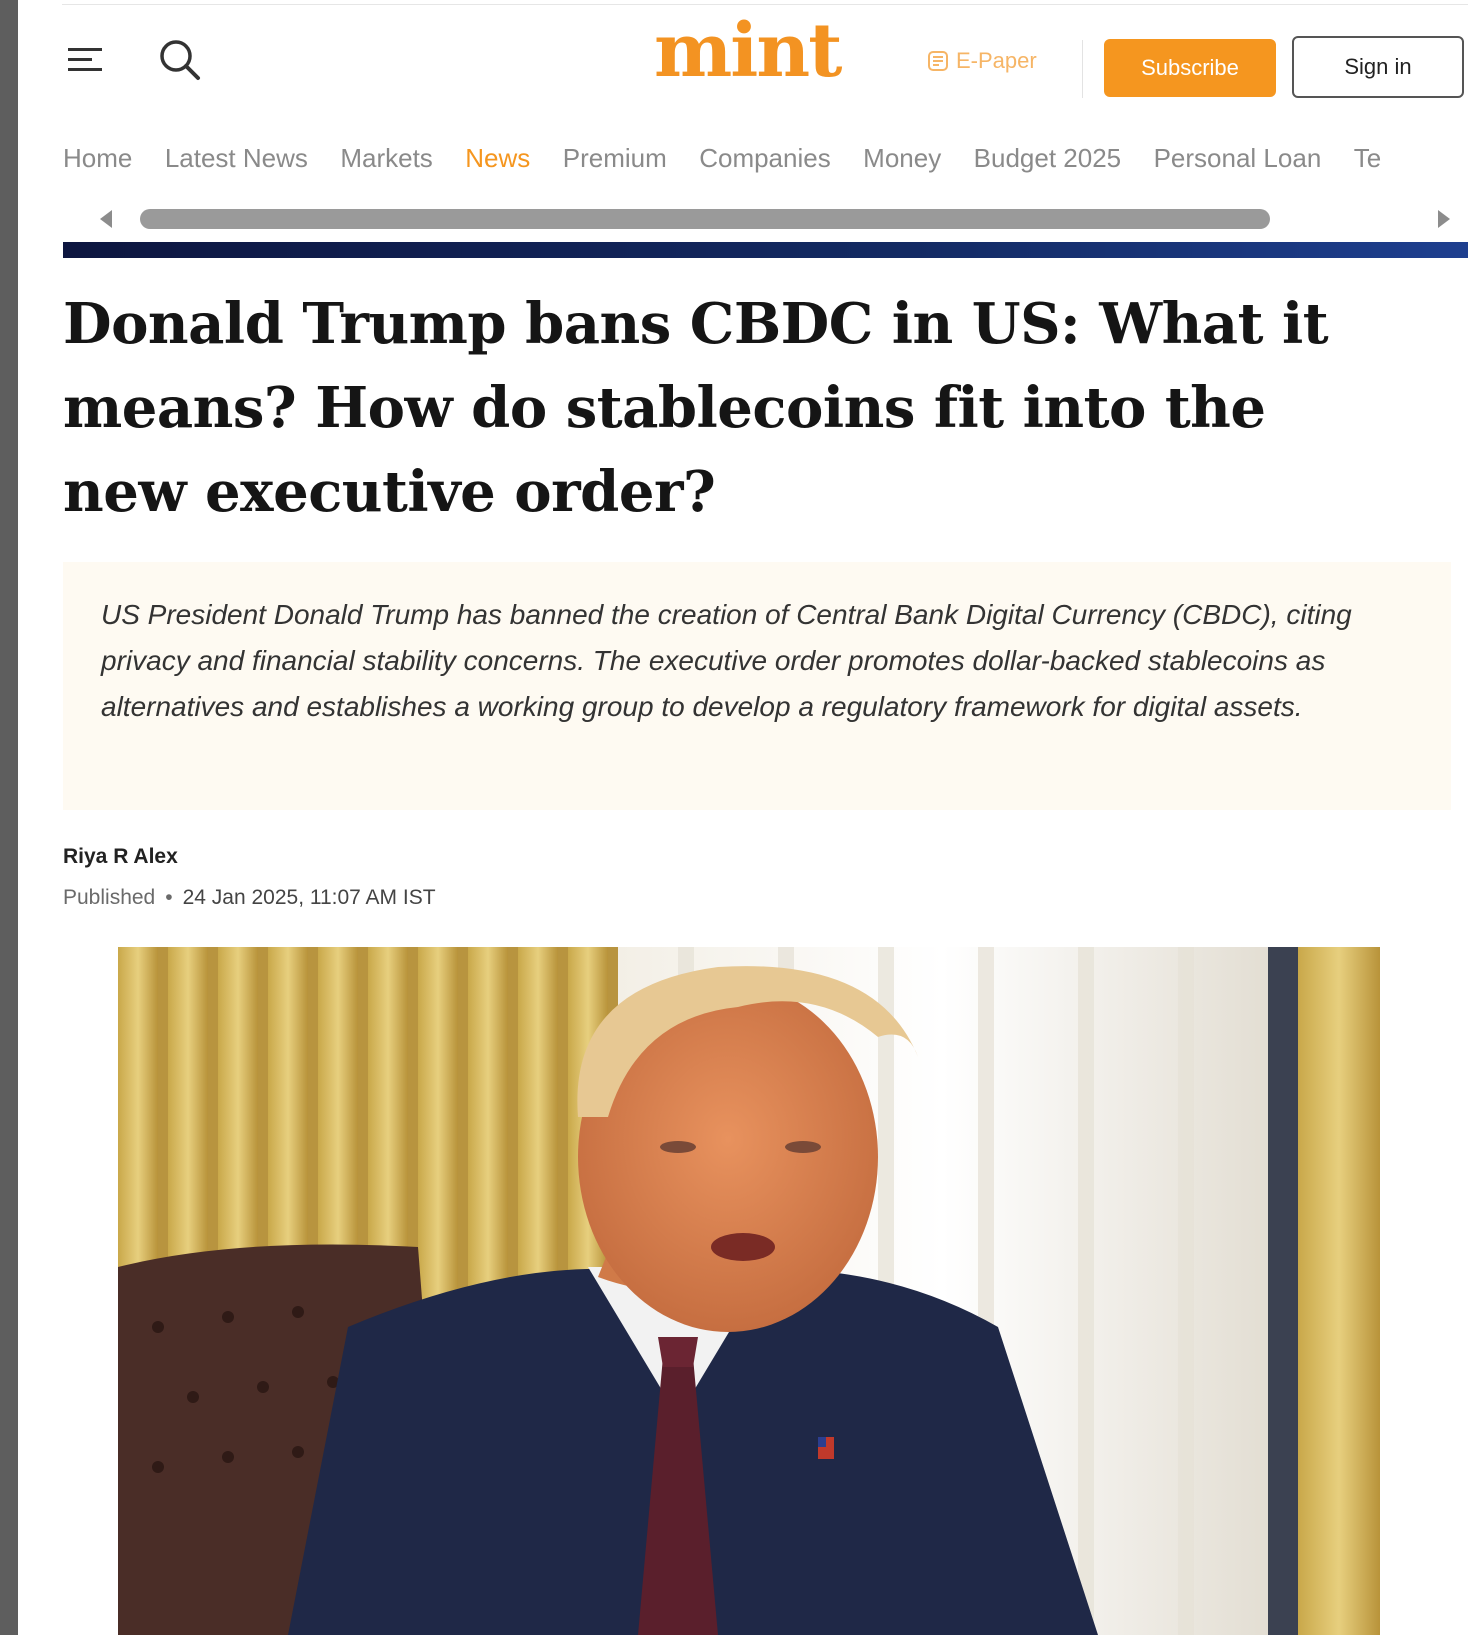  What do you see at coordinates (180, 60) in the screenshot?
I see `search-icon` at bounding box center [180, 60].